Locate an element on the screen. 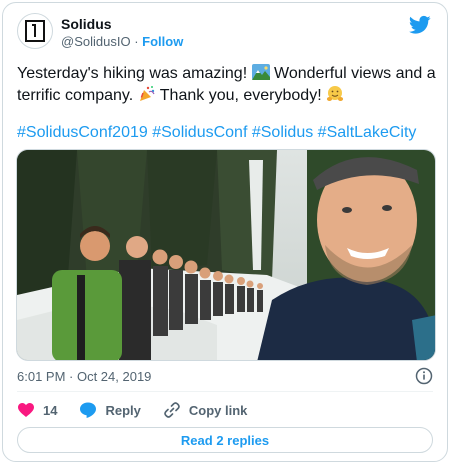  like-count: 14 is located at coordinates (50, 410).